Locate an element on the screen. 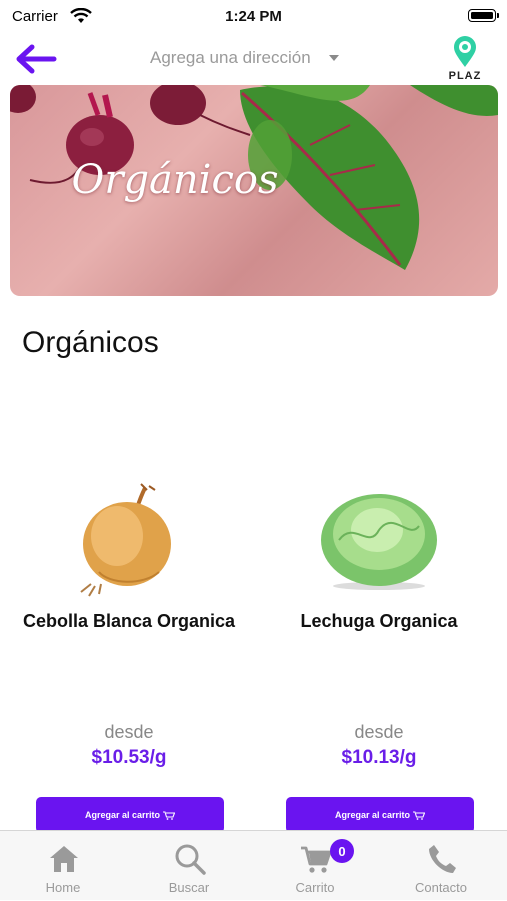 This screenshot has height=901, width=507. battery-icon is located at coordinates (483, 15).